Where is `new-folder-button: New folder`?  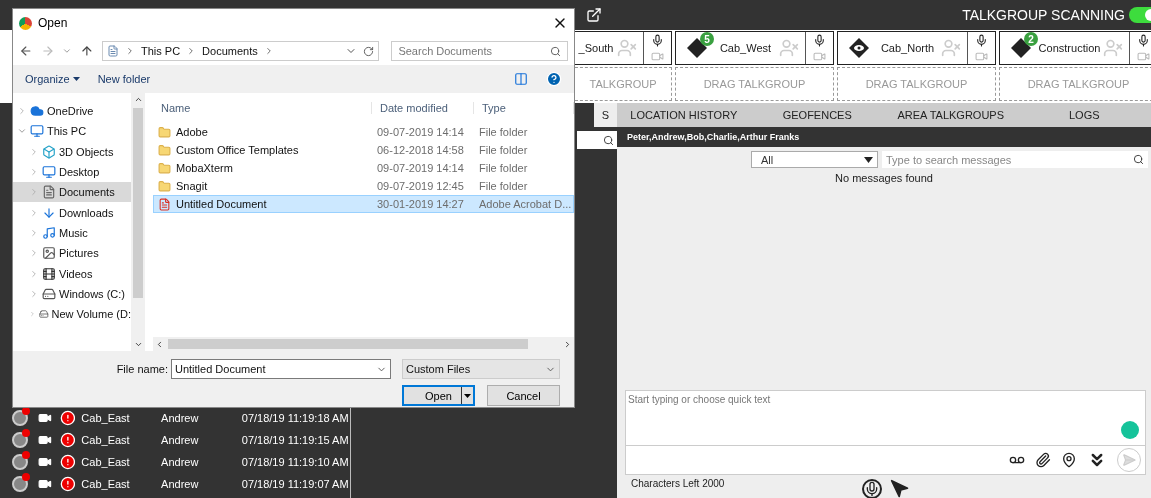
new-folder-button: New folder is located at coordinates (124, 79).